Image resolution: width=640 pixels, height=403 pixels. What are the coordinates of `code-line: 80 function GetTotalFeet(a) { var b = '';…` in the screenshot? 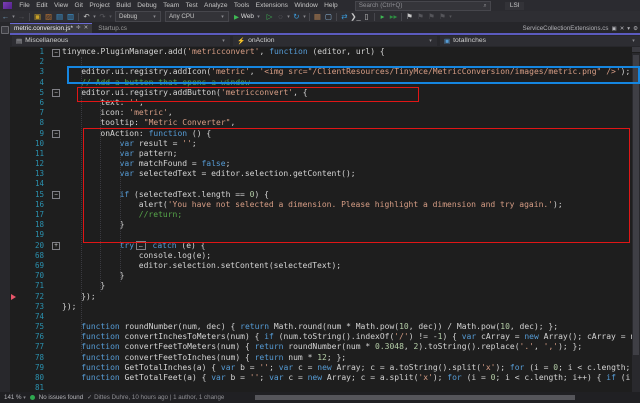 It's located at (321, 378).